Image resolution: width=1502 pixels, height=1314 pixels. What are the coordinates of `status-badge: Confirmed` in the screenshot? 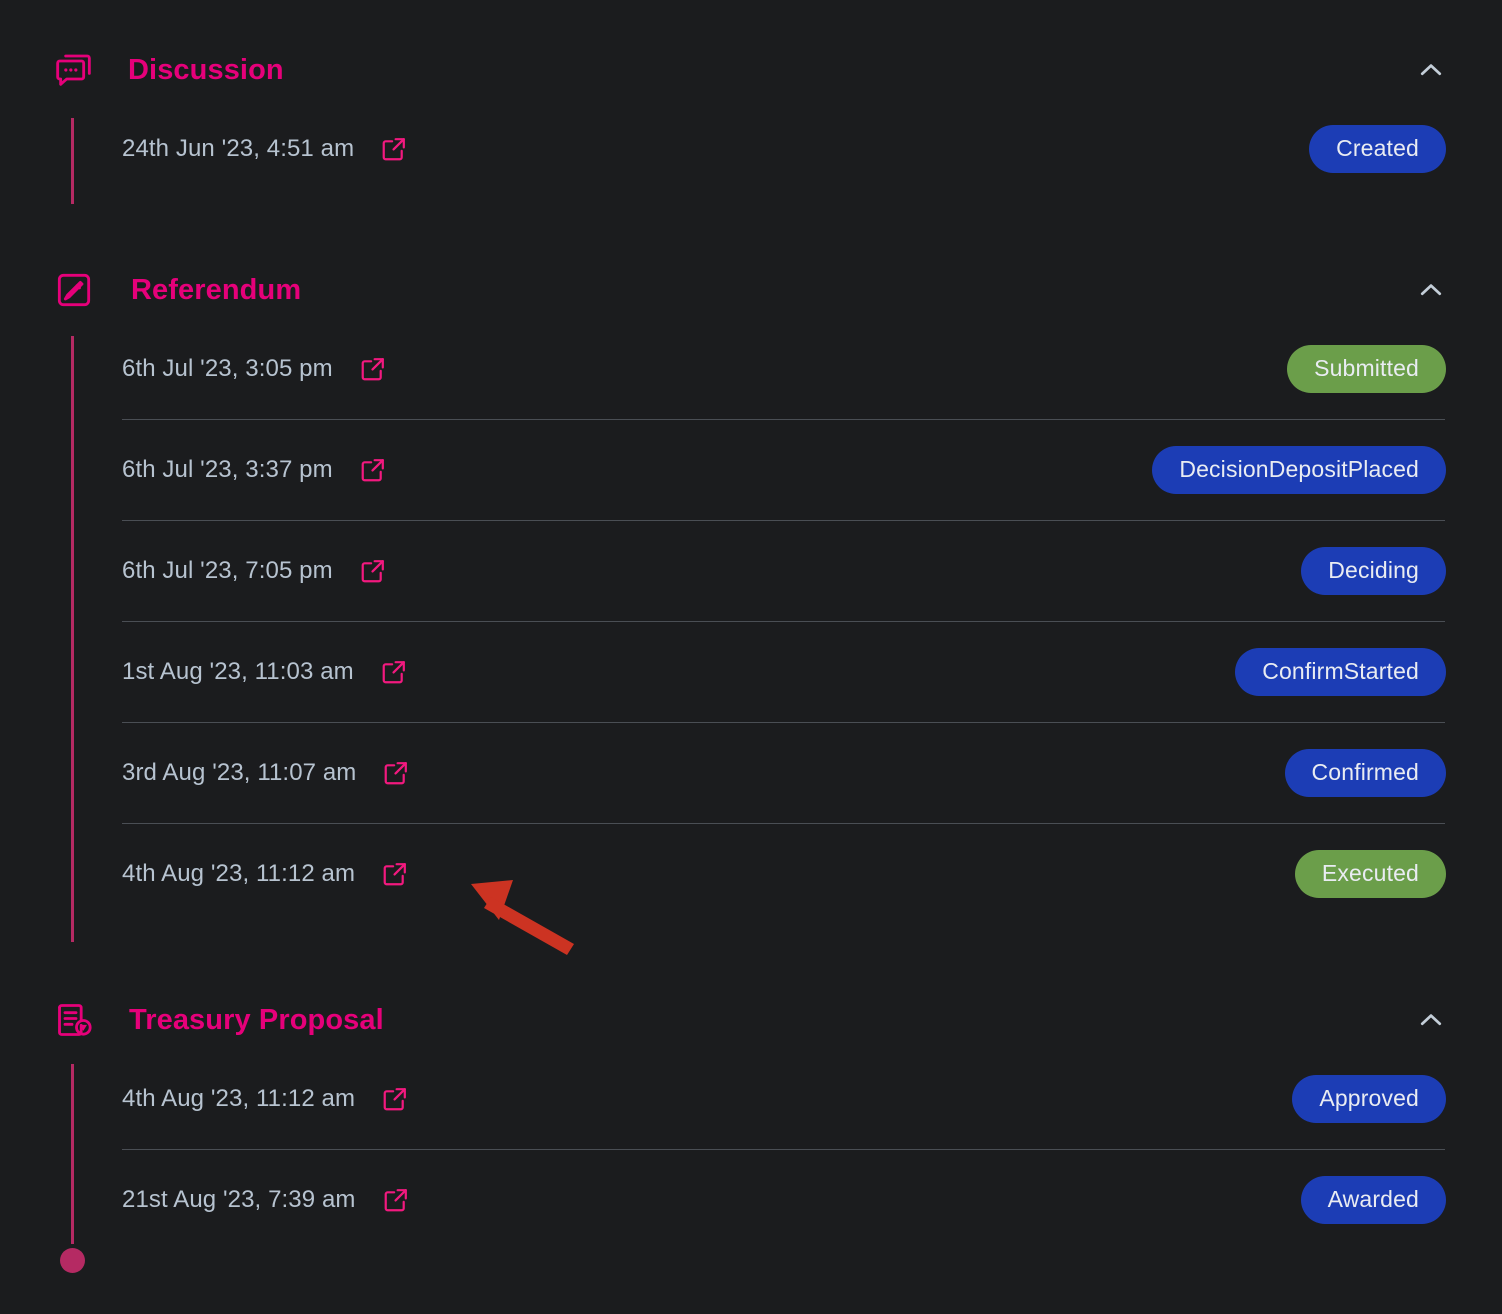 It's located at (1365, 772).